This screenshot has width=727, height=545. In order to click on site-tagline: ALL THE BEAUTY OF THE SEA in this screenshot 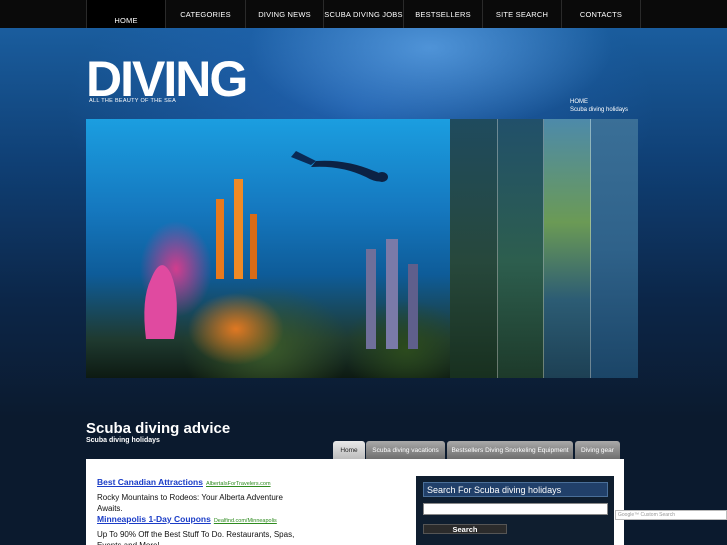, I will do `click(133, 101)`.